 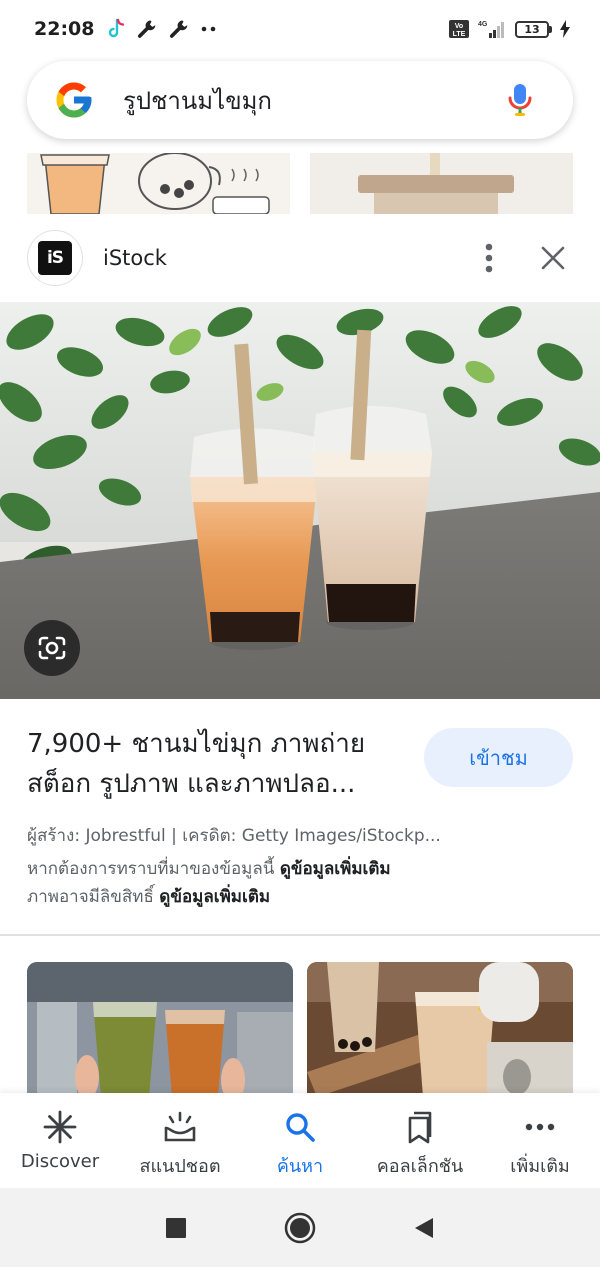 I want to click on home-button, so click(x=300, y=1228).